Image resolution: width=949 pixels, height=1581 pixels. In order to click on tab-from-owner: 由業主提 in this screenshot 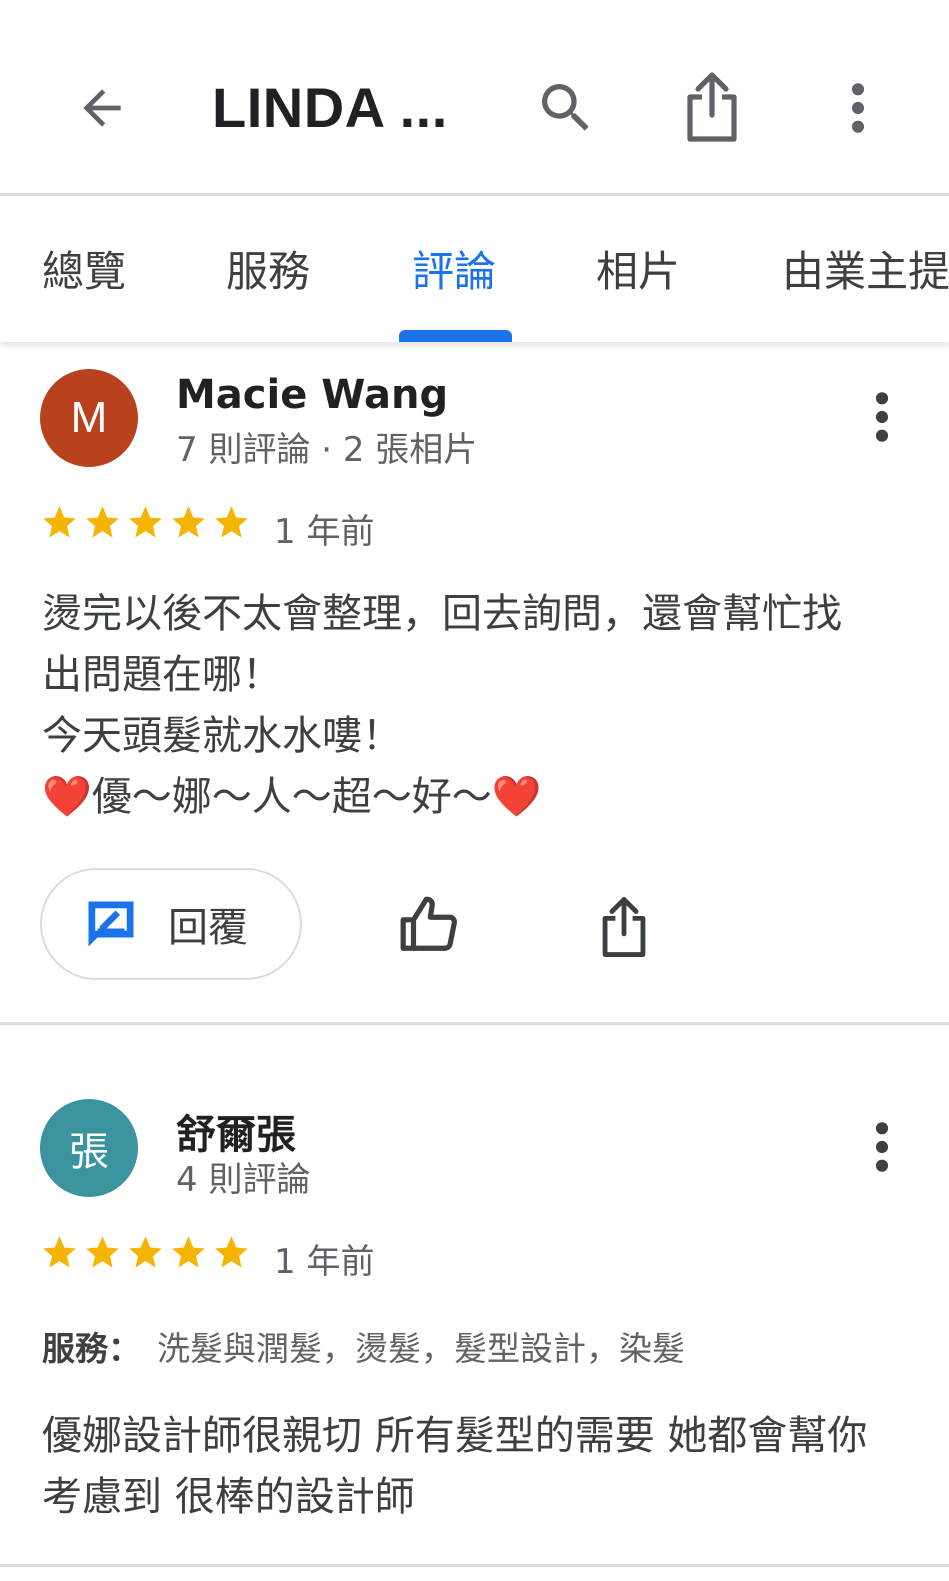, I will do `click(865, 272)`.